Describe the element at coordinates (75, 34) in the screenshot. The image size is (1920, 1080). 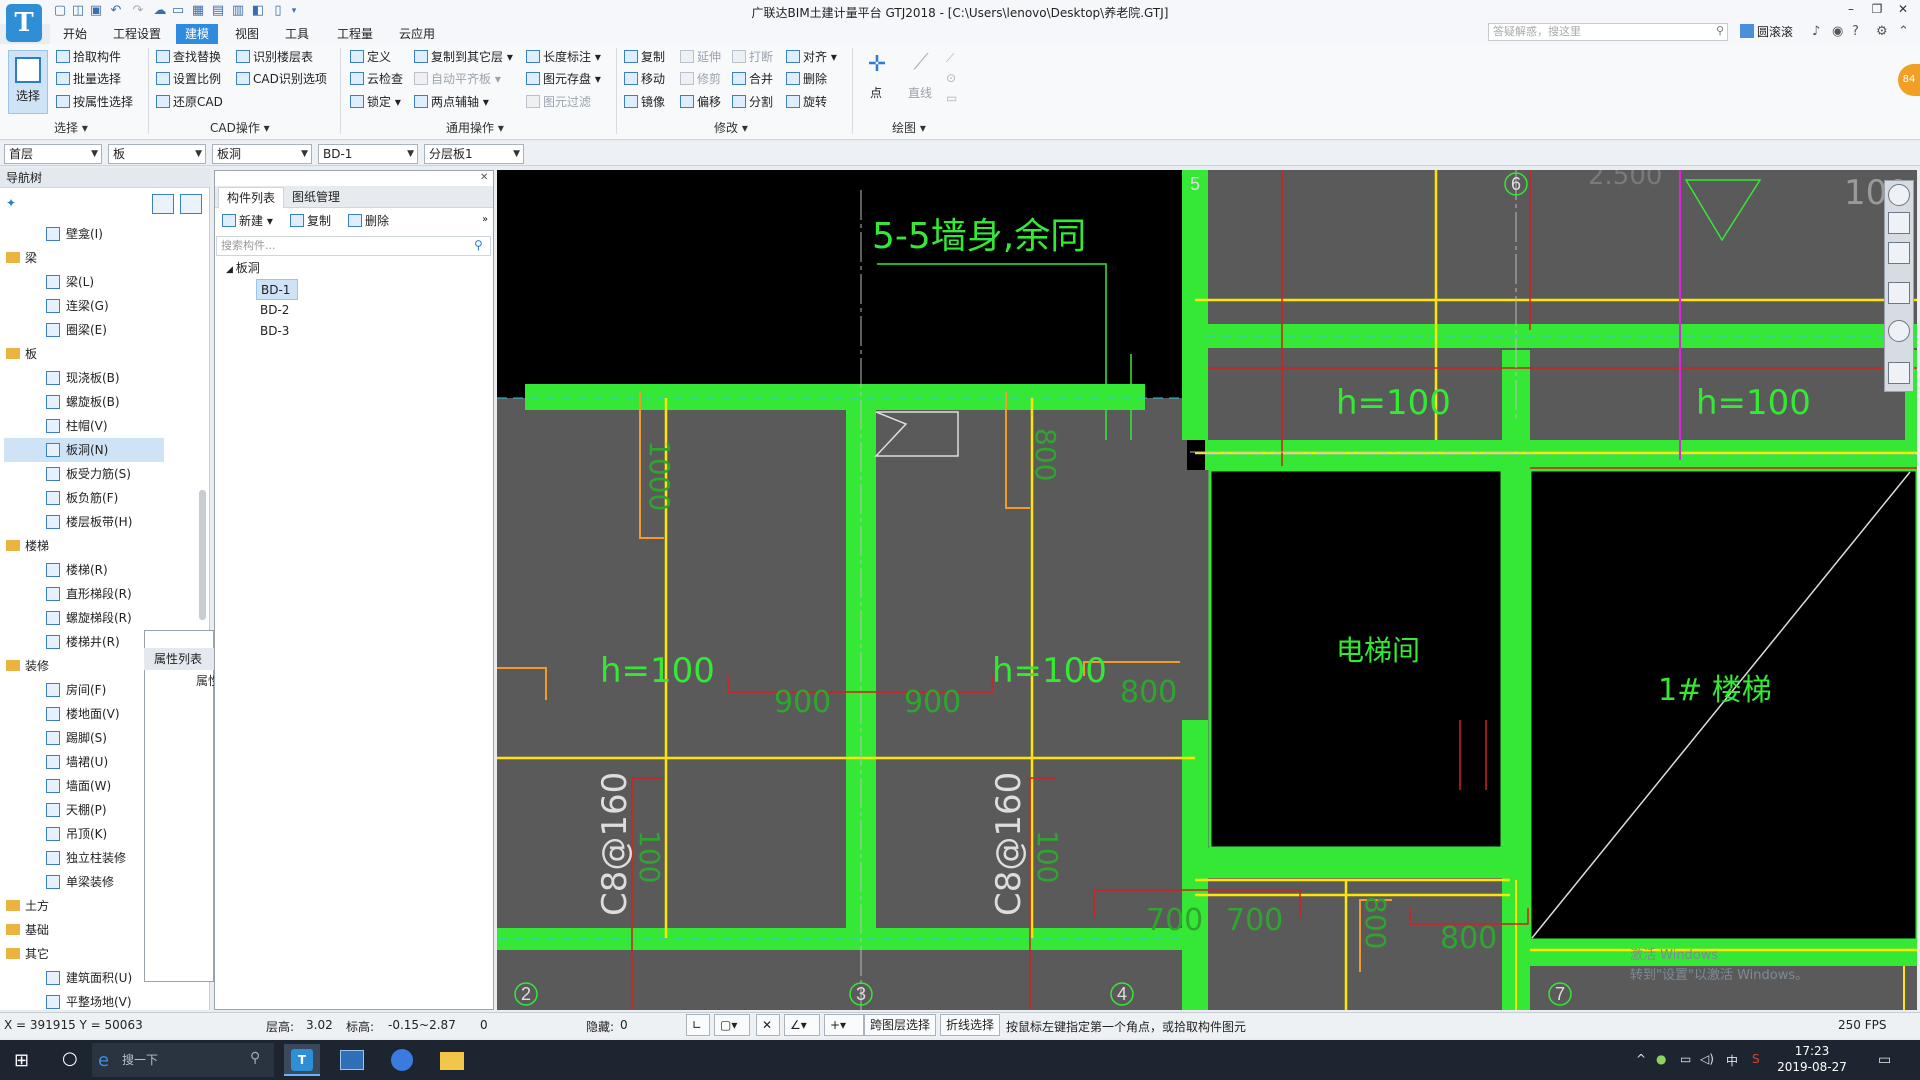
I see `menu-start: 开始` at that location.